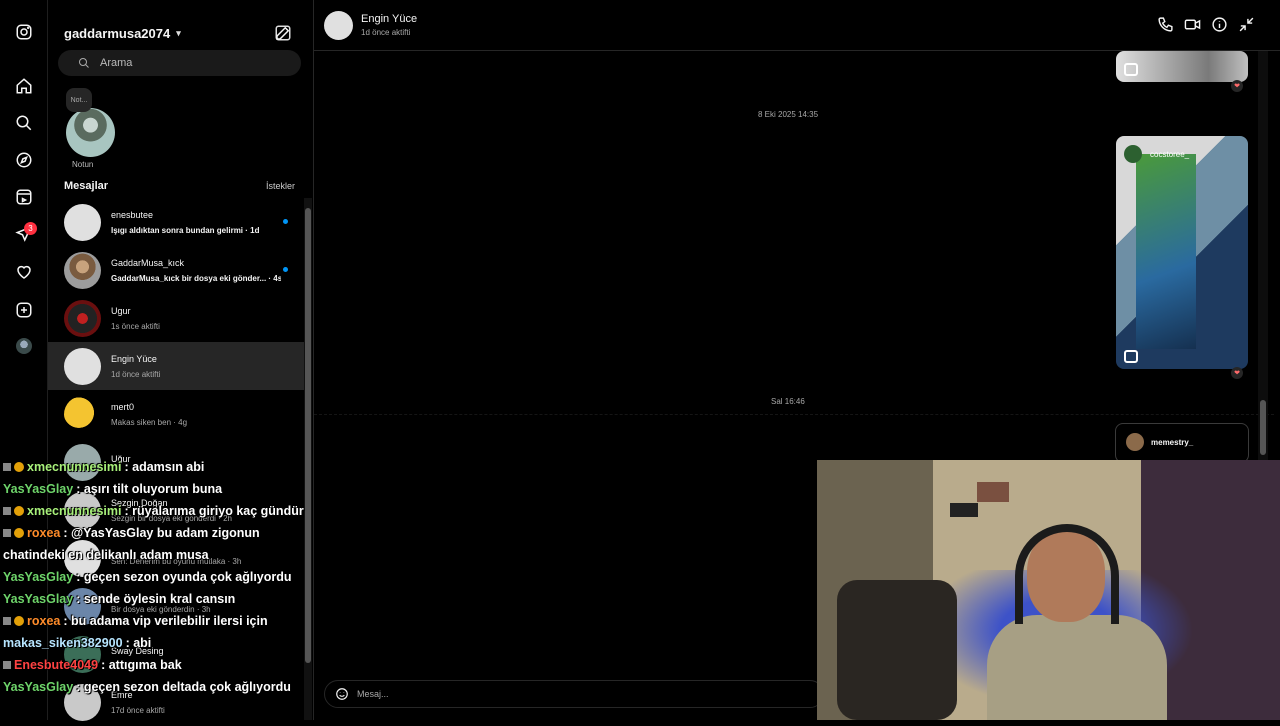 This screenshot has width=1280, height=726. What do you see at coordinates (44, 621) in the screenshot?
I see `chat-user: roxea` at bounding box center [44, 621].